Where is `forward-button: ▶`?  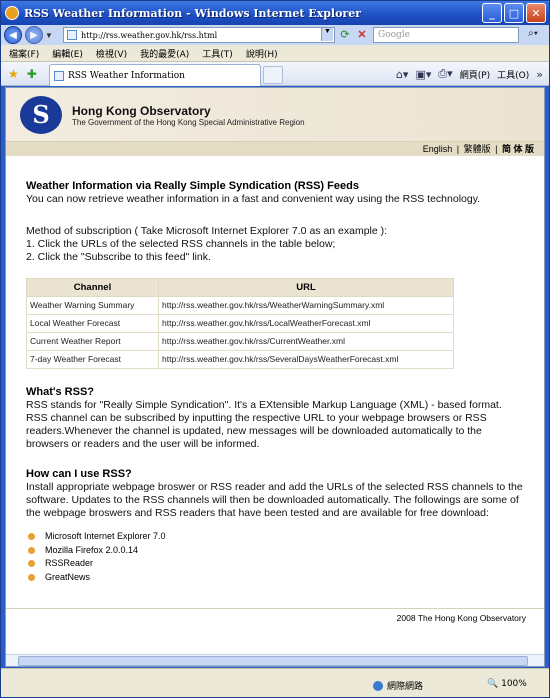 forward-button: ▶ is located at coordinates (34, 35).